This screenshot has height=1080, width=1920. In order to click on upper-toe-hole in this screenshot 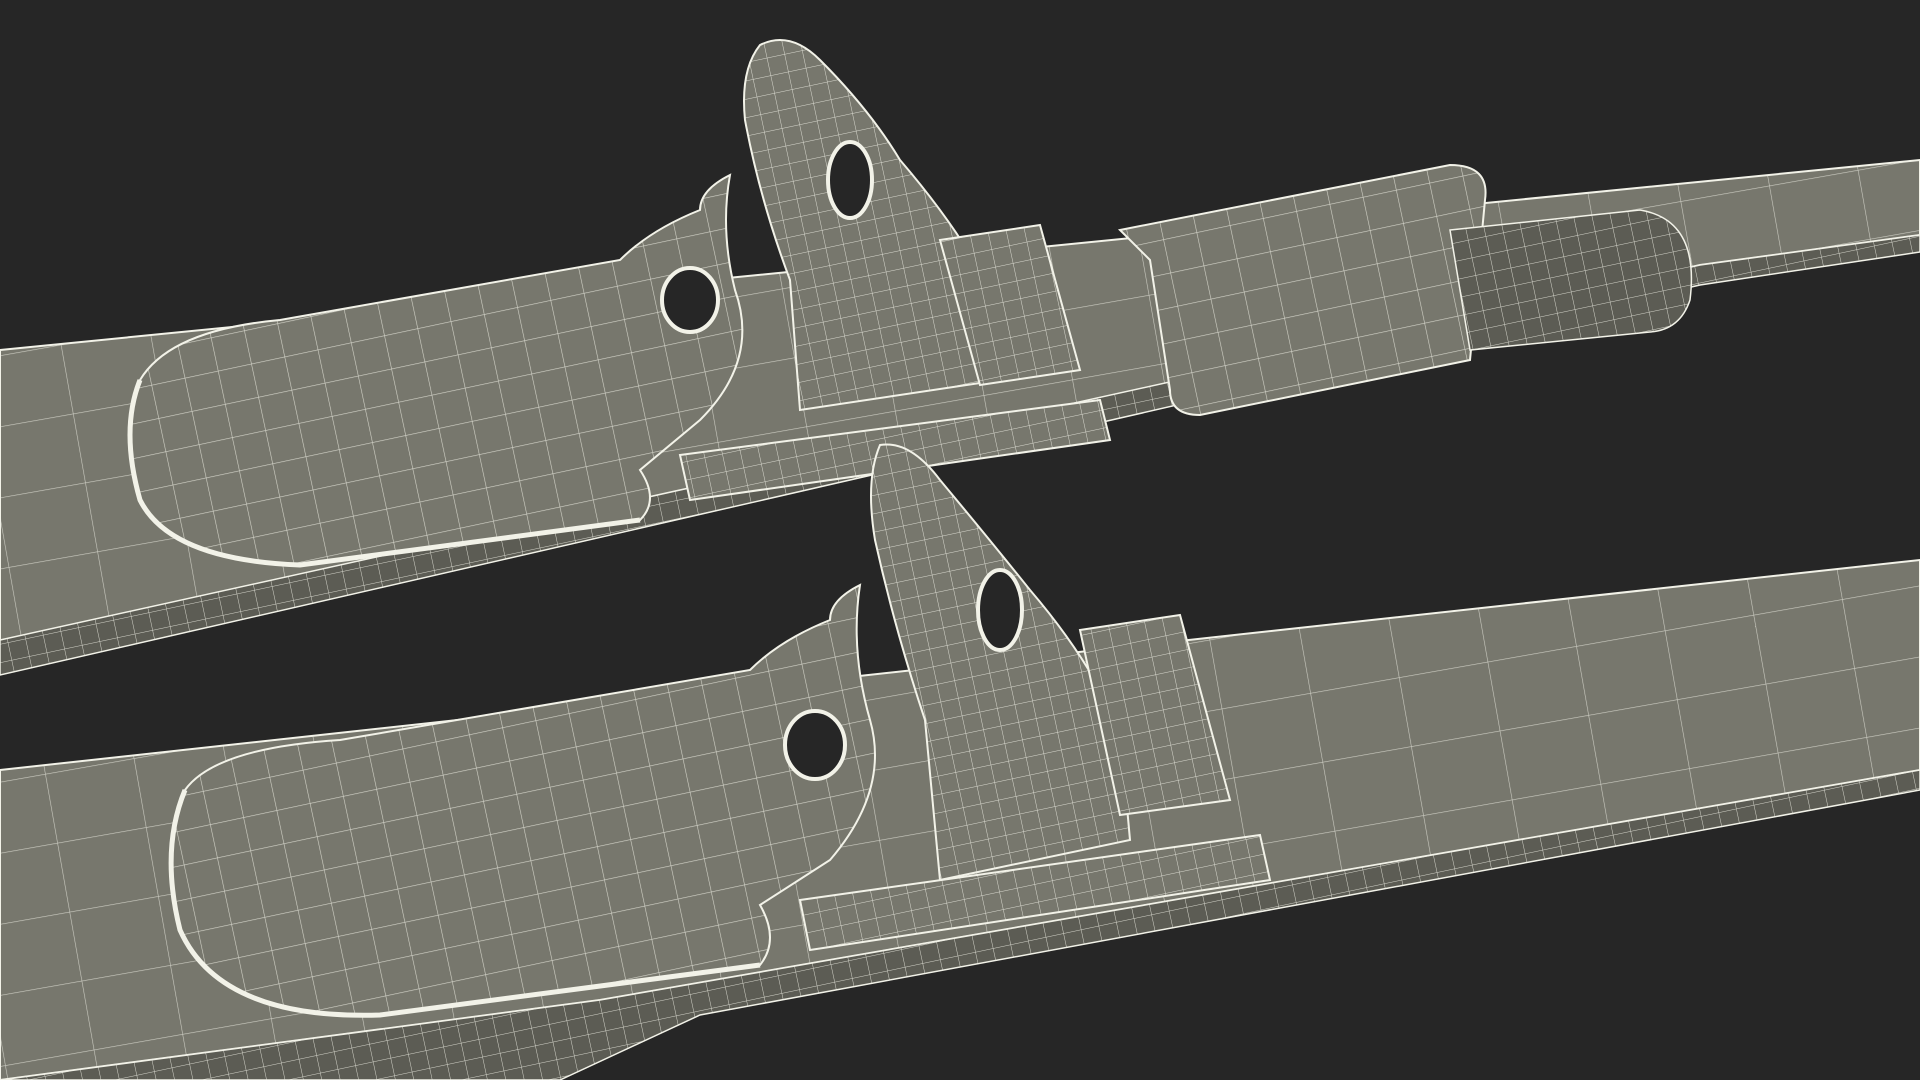, I will do `click(690, 300)`.